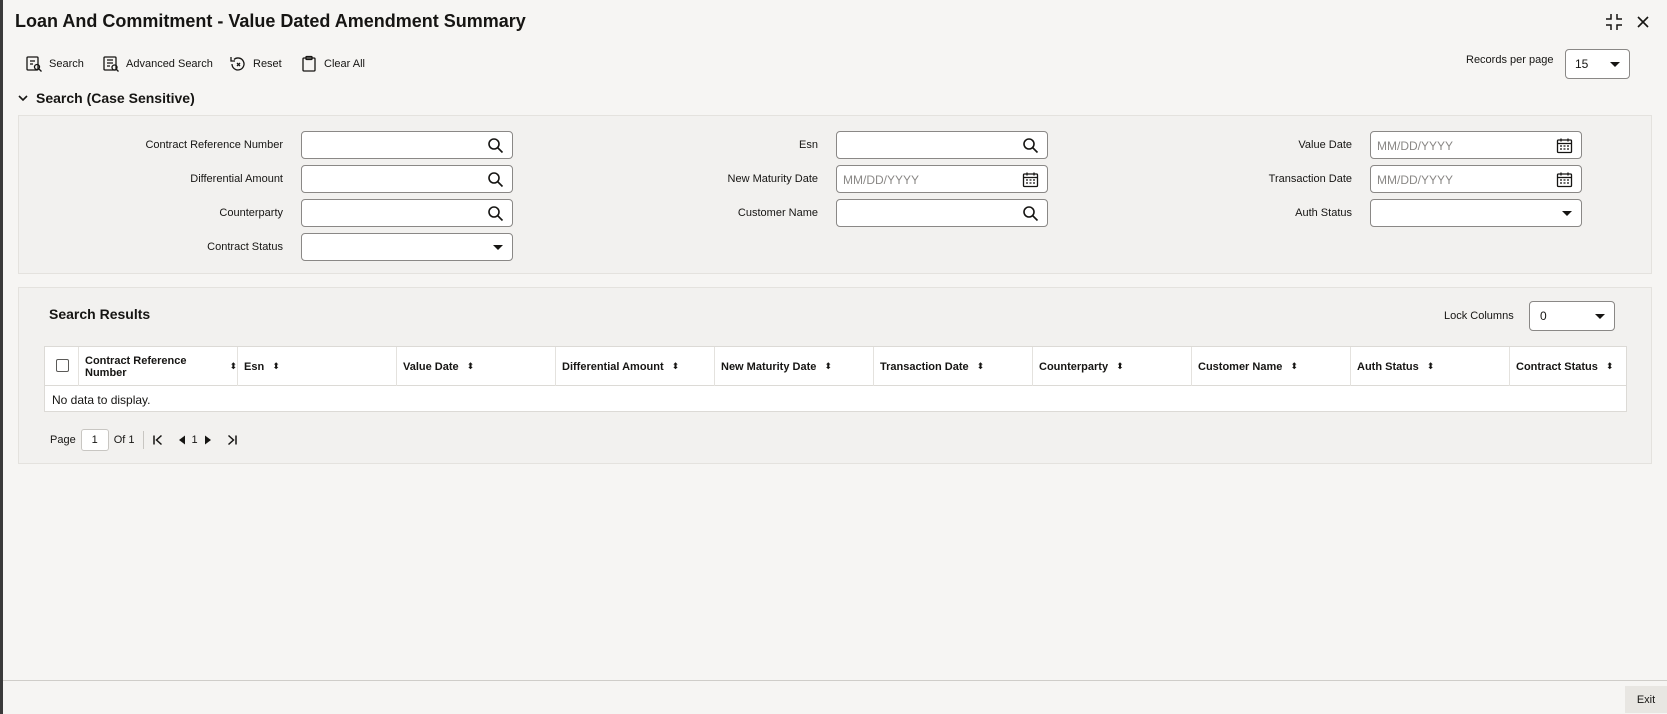  What do you see at coordinates (942, 213) in the screenshot?
I see `customer-name-input` at bounding box center [942, 213].